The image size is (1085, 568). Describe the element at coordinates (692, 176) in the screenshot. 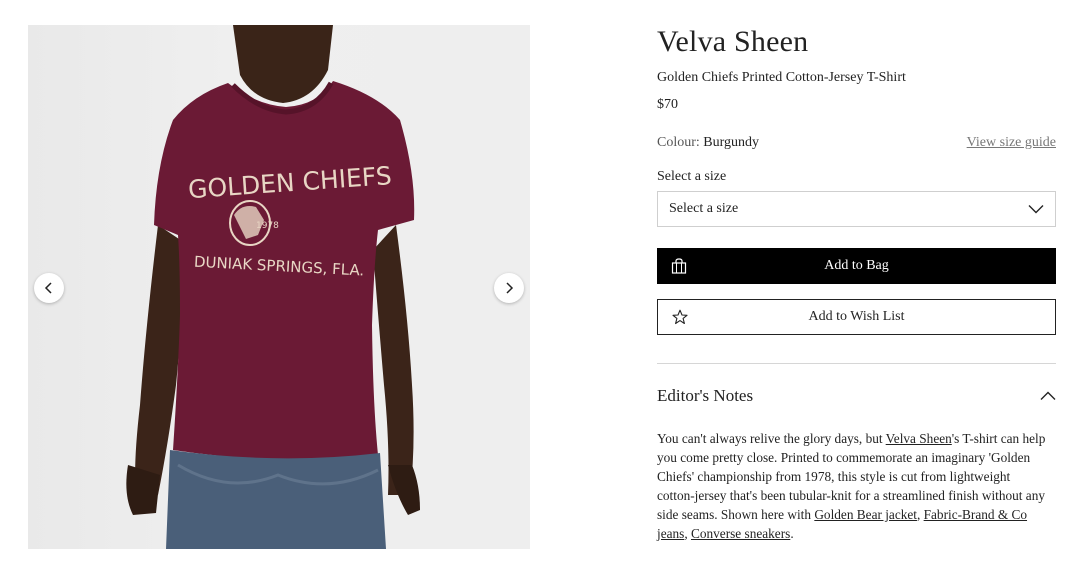

I see `size-label: Select a size` at that location.